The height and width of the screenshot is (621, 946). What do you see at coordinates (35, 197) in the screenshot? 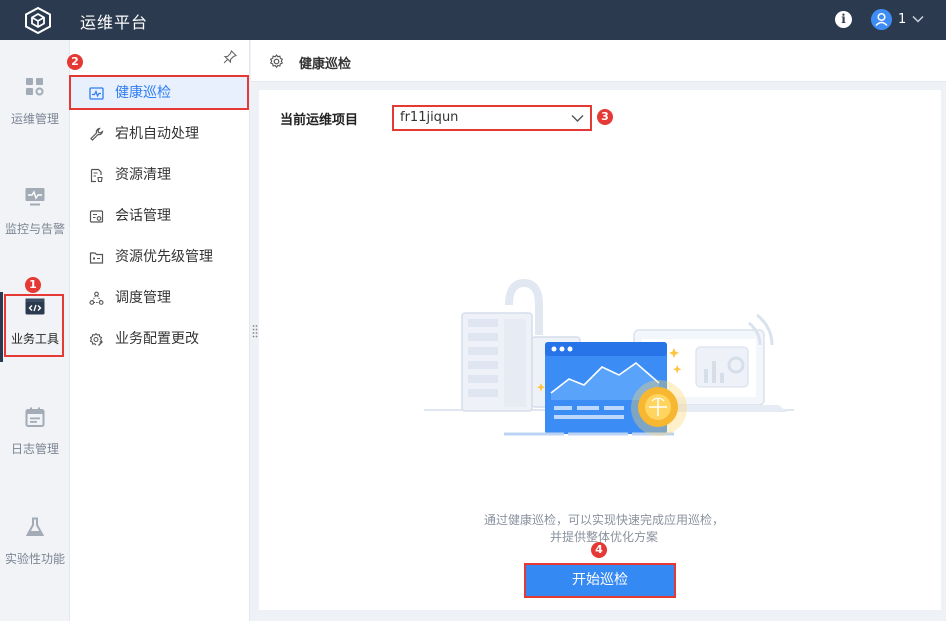
I see `monitor-icon` at bounding box center [35, 197].